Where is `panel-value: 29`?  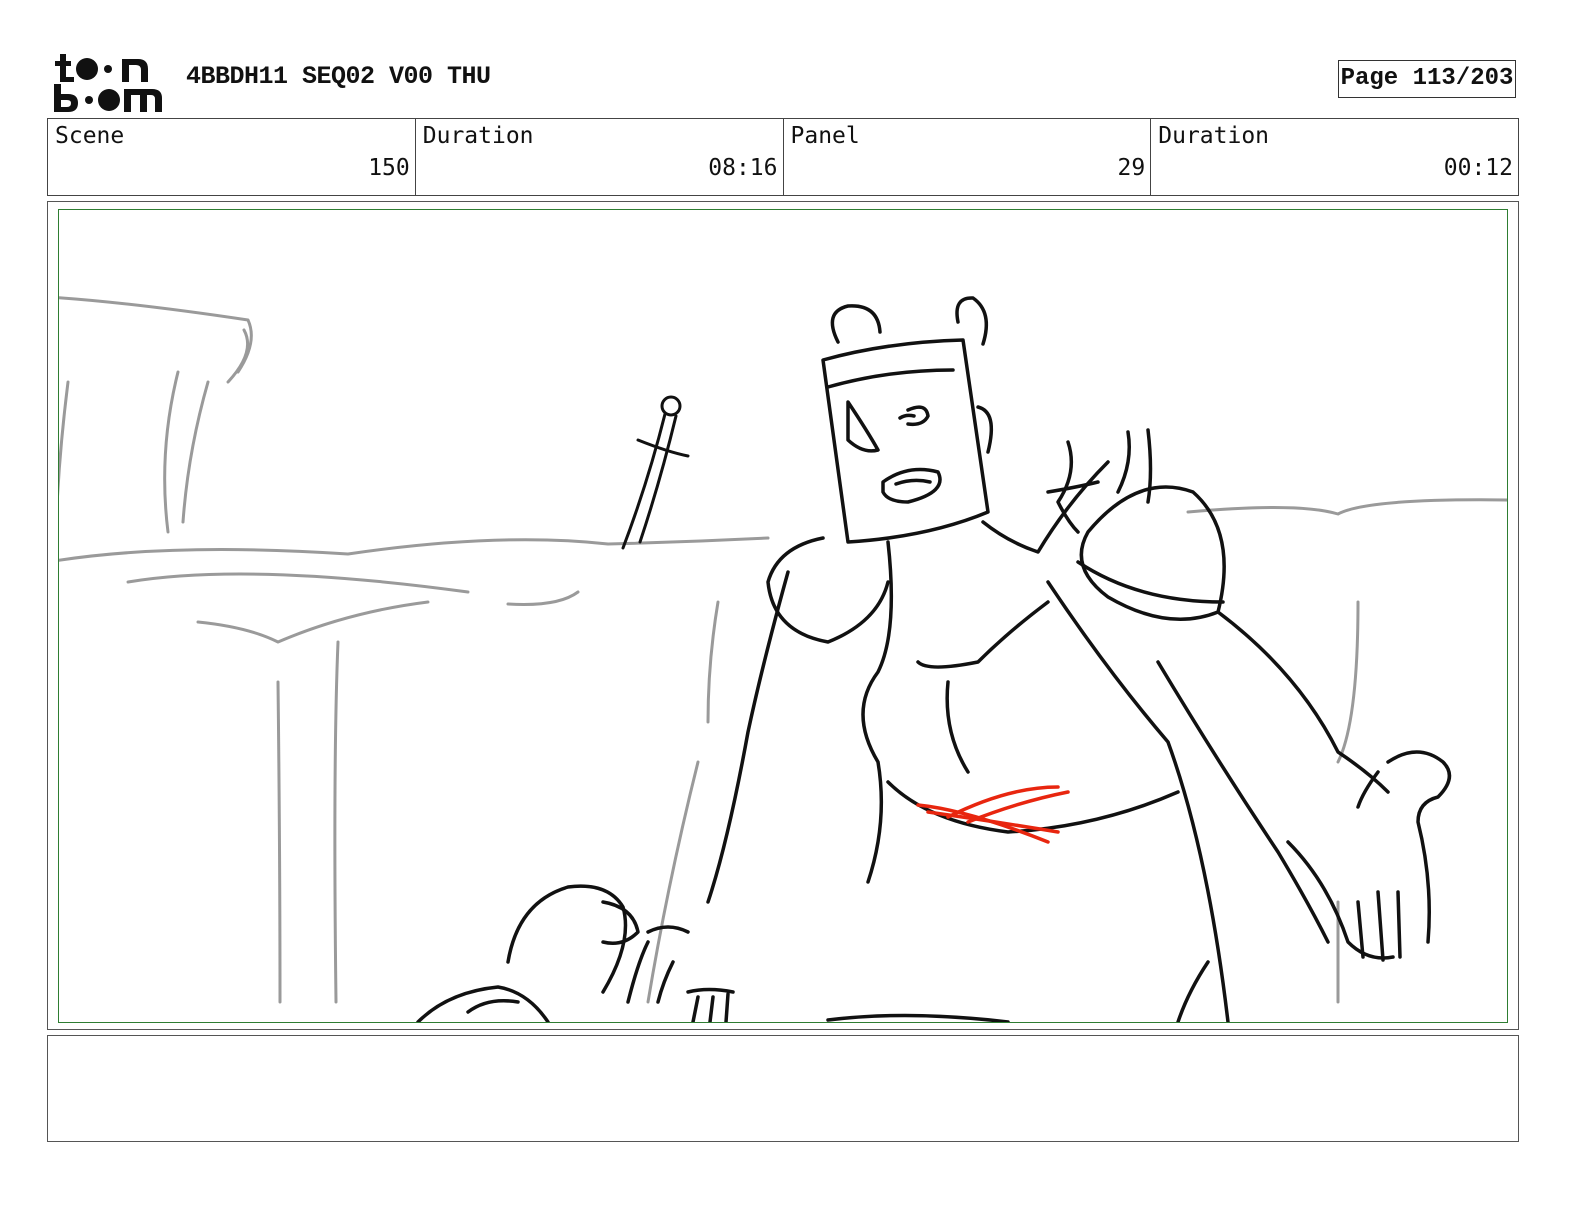 panel-value: 29 is located at coordinates (1131, 168).